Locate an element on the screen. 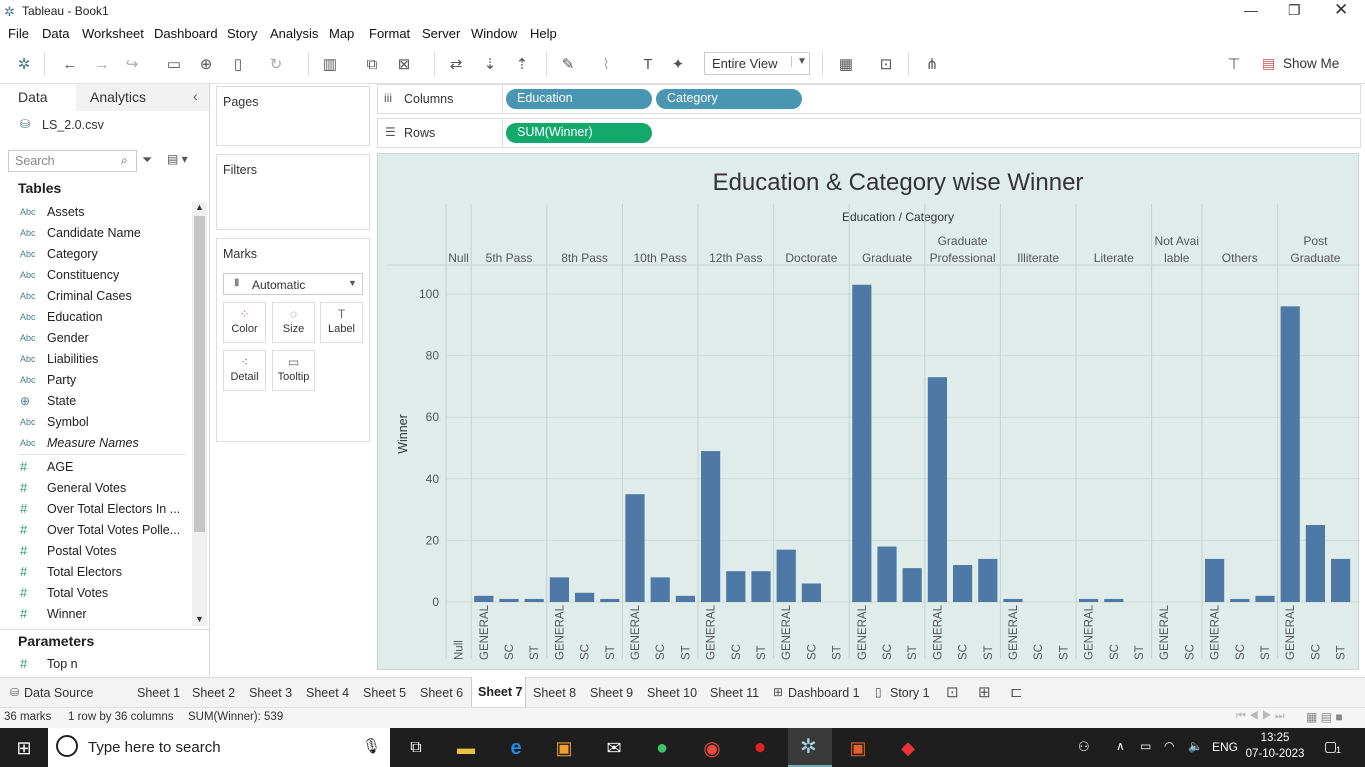 The image size is (1365, 767). anydesk-icon: ◆ is located at coordinates (908, 748).